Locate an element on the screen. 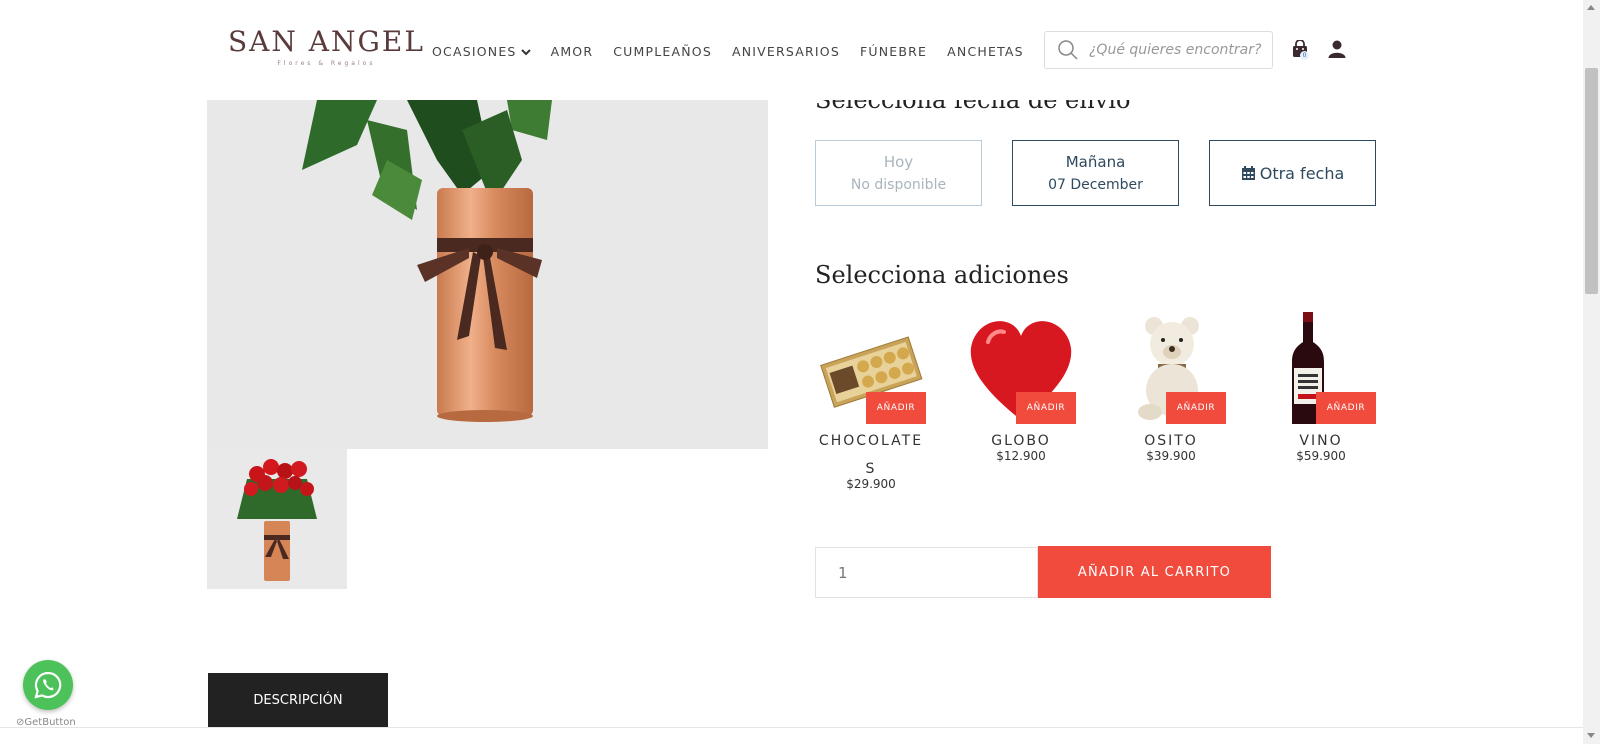 This screenshot has height=744, width=1600. search-icon is located at coordinates (1068, 50).